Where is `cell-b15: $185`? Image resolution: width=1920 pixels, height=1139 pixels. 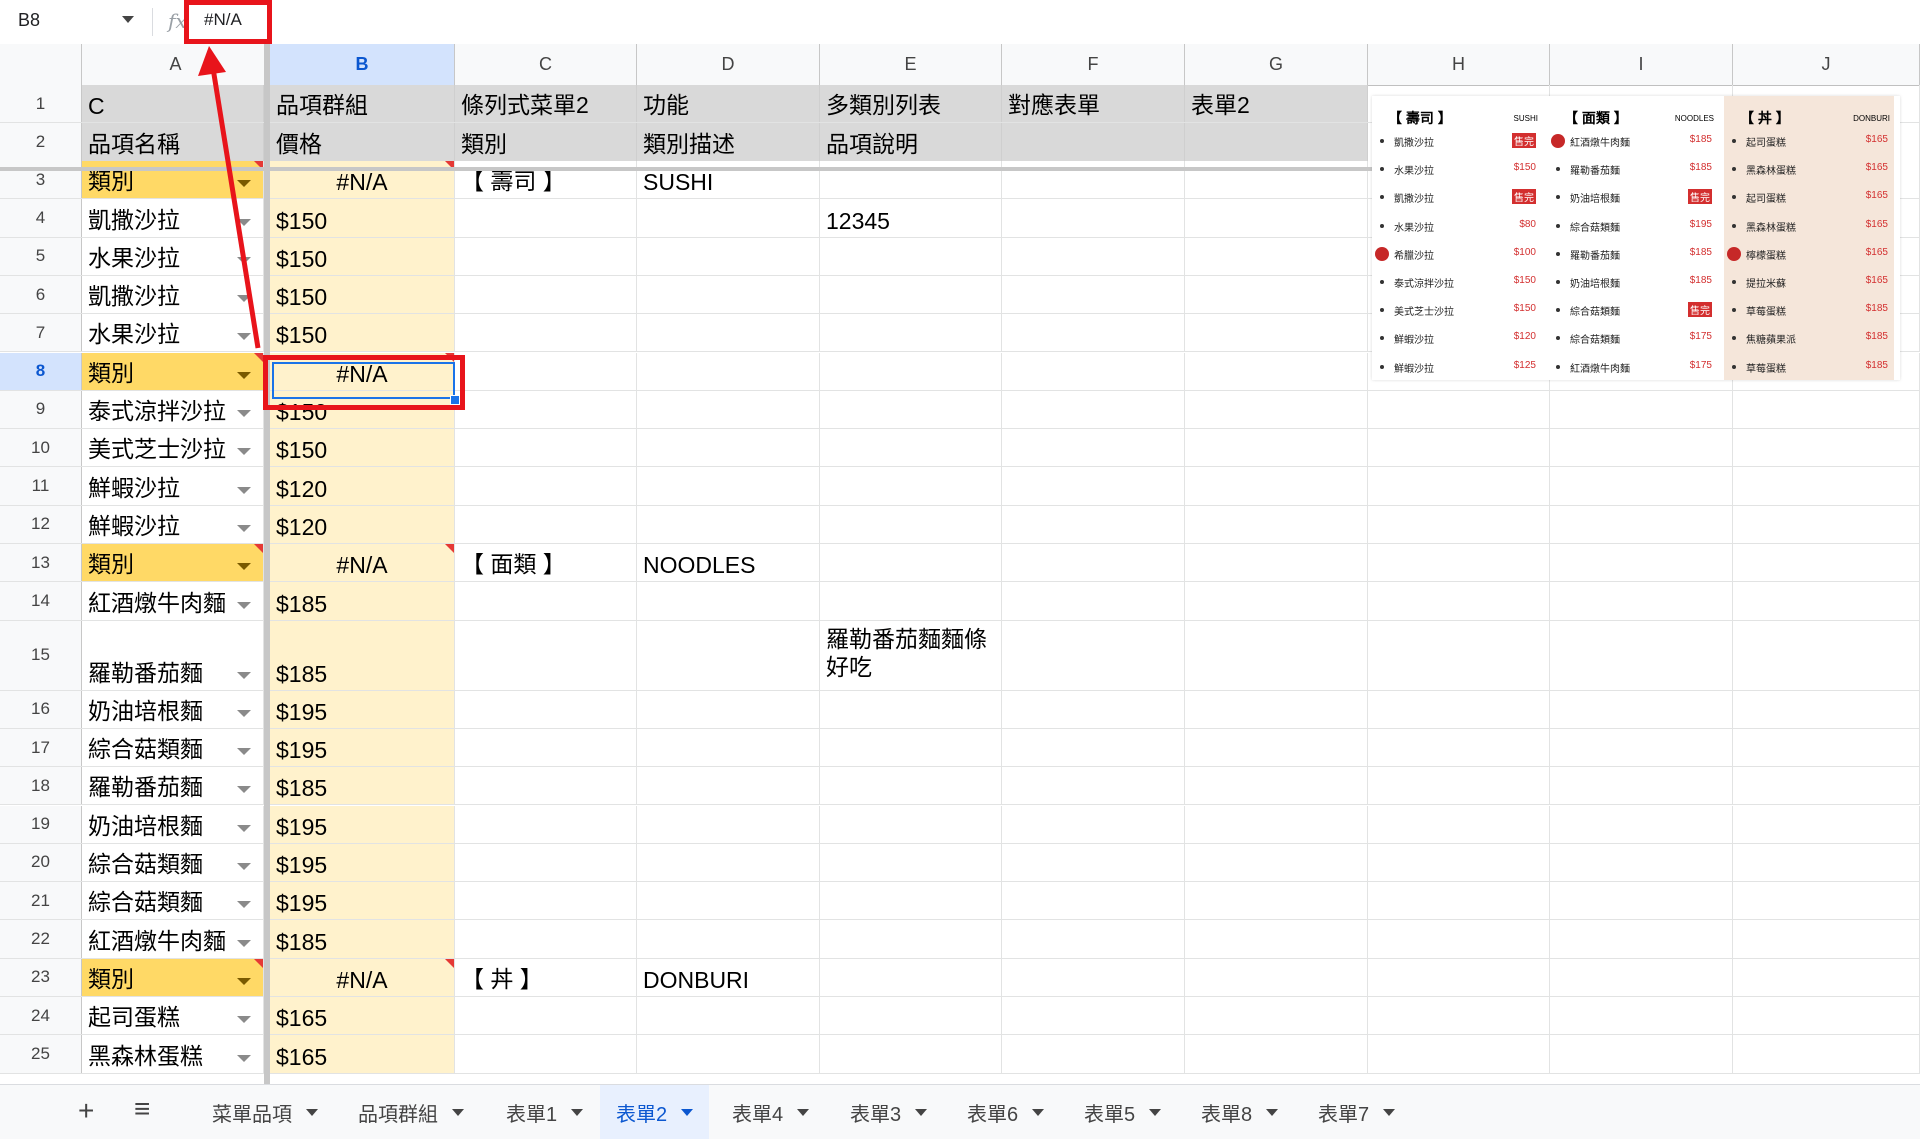 cell-b15: $185 is located at coordinates (362, 655).